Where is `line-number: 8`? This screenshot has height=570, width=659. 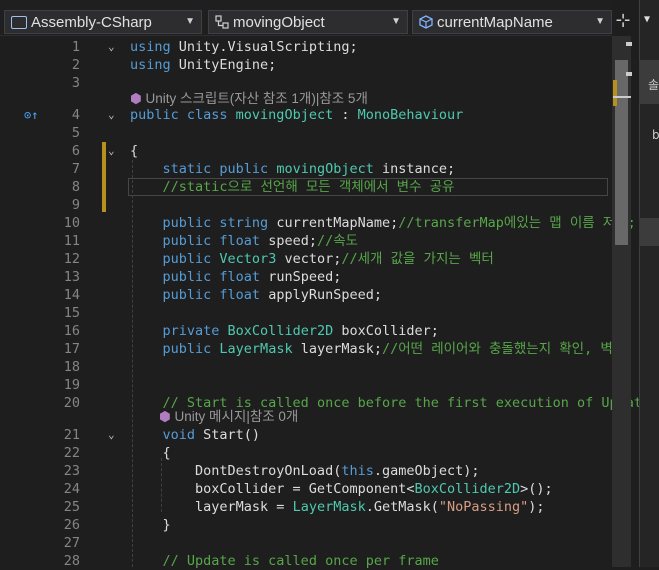 line-number: 8 is located at coordinates (75, 187).